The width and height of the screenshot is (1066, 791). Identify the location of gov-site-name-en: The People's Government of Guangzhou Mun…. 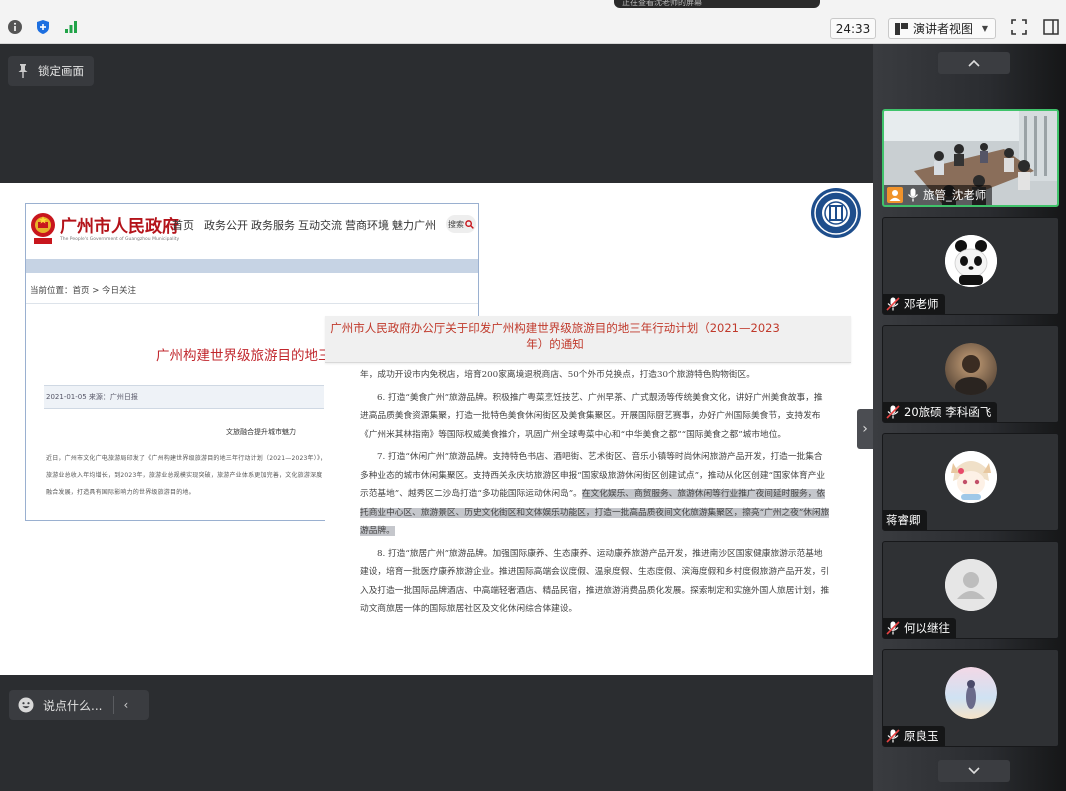
(120, 239).